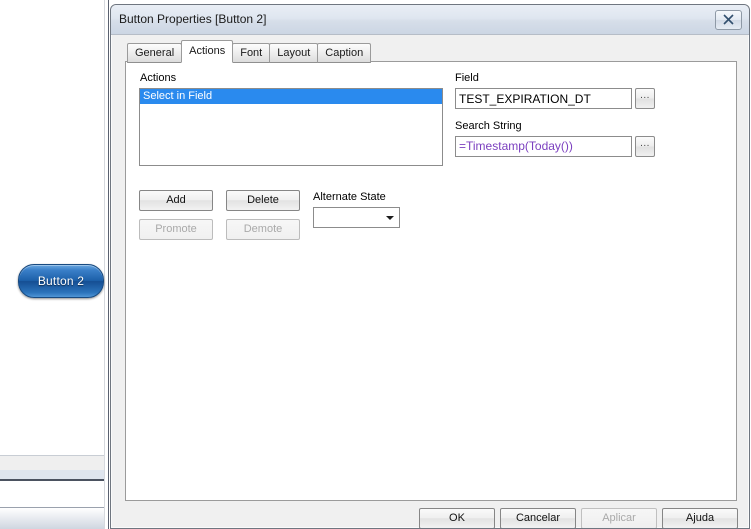 The image size is (751, 529). Describe the element at coordinates (108, 264) in the screenshot. I see `background-divider-main` at that location.